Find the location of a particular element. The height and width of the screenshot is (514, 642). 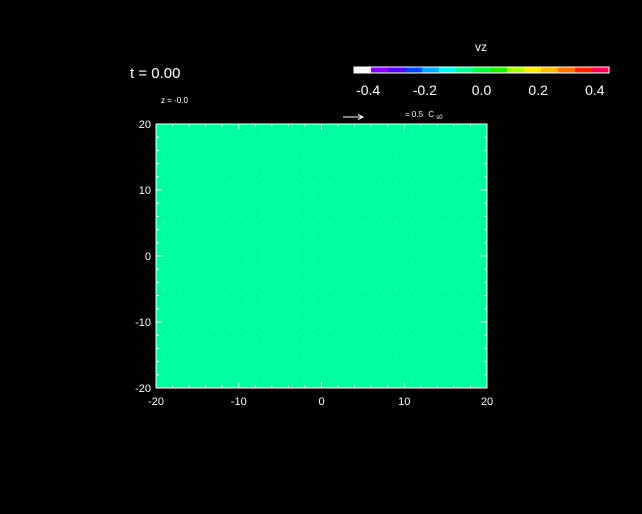

vector-legend-value: = 0.5 is located at coordinates (414, 114).